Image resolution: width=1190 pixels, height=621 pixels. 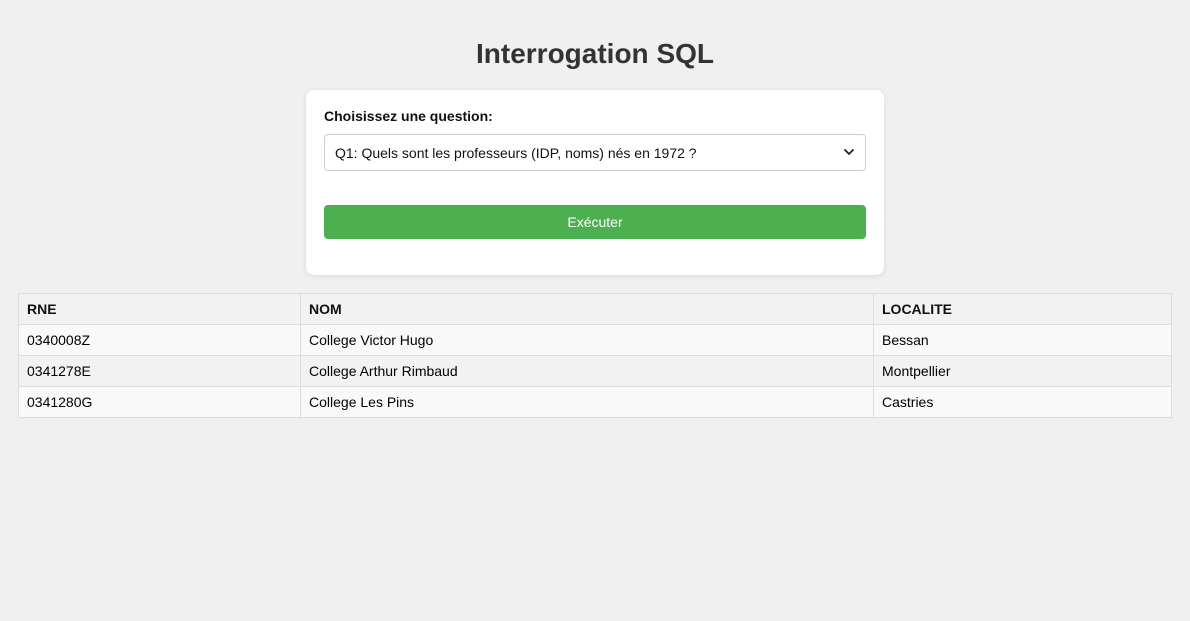 What do you see at coordinates (1022, 402) in the screenshot?
I see `cell-localite: Castries` at bounding box center [1022, 402].